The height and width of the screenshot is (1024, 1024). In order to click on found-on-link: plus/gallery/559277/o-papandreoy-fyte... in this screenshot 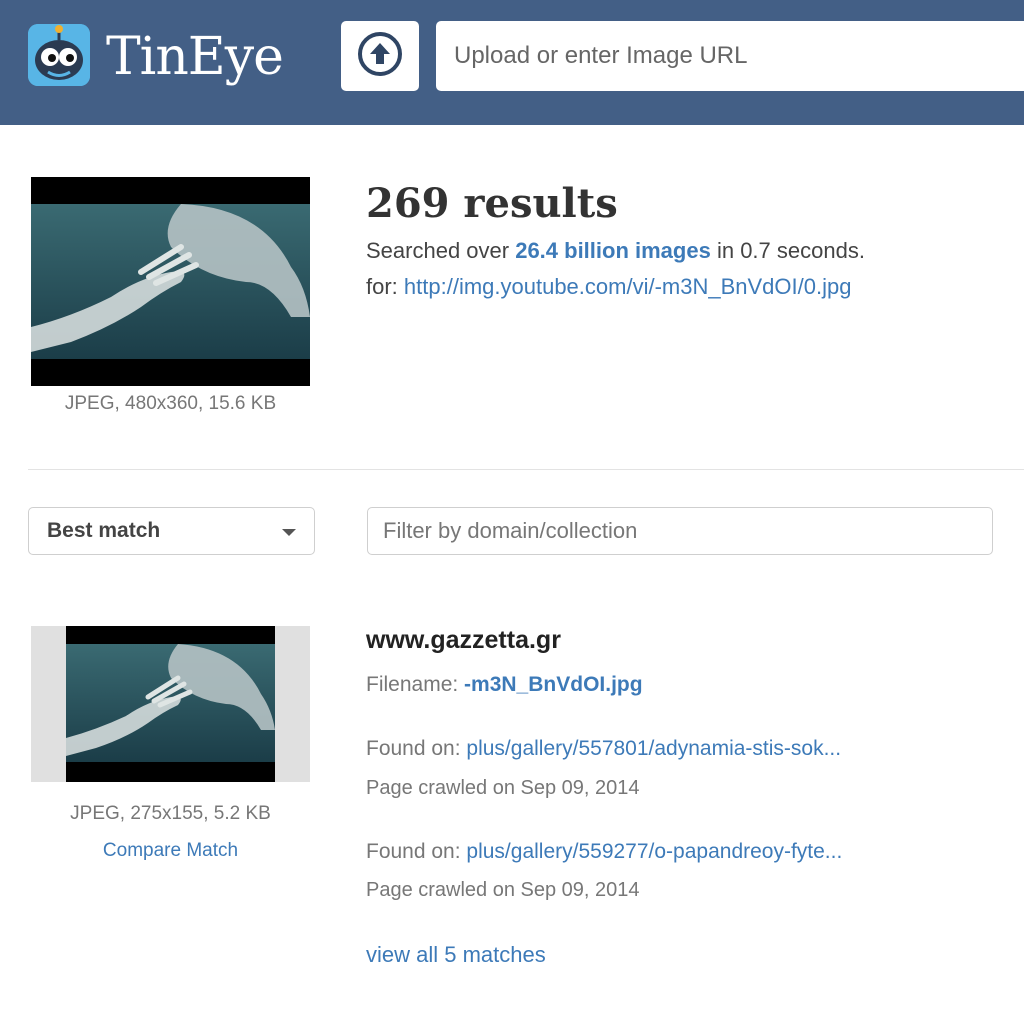, I will do `click(654, 851)`.